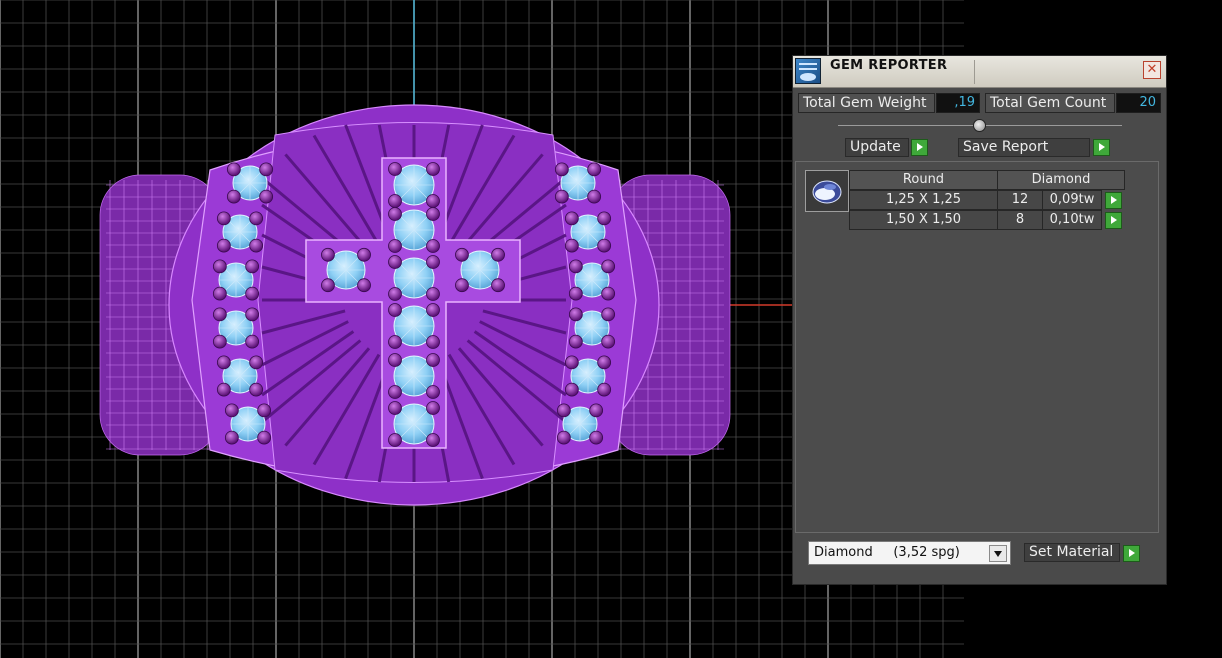 The width and height of the screenshot is (1222, 658). What do you see at coordinates (979, 125) in the screenshot?
I see `slider-handle` at bounding box center [979, 125].